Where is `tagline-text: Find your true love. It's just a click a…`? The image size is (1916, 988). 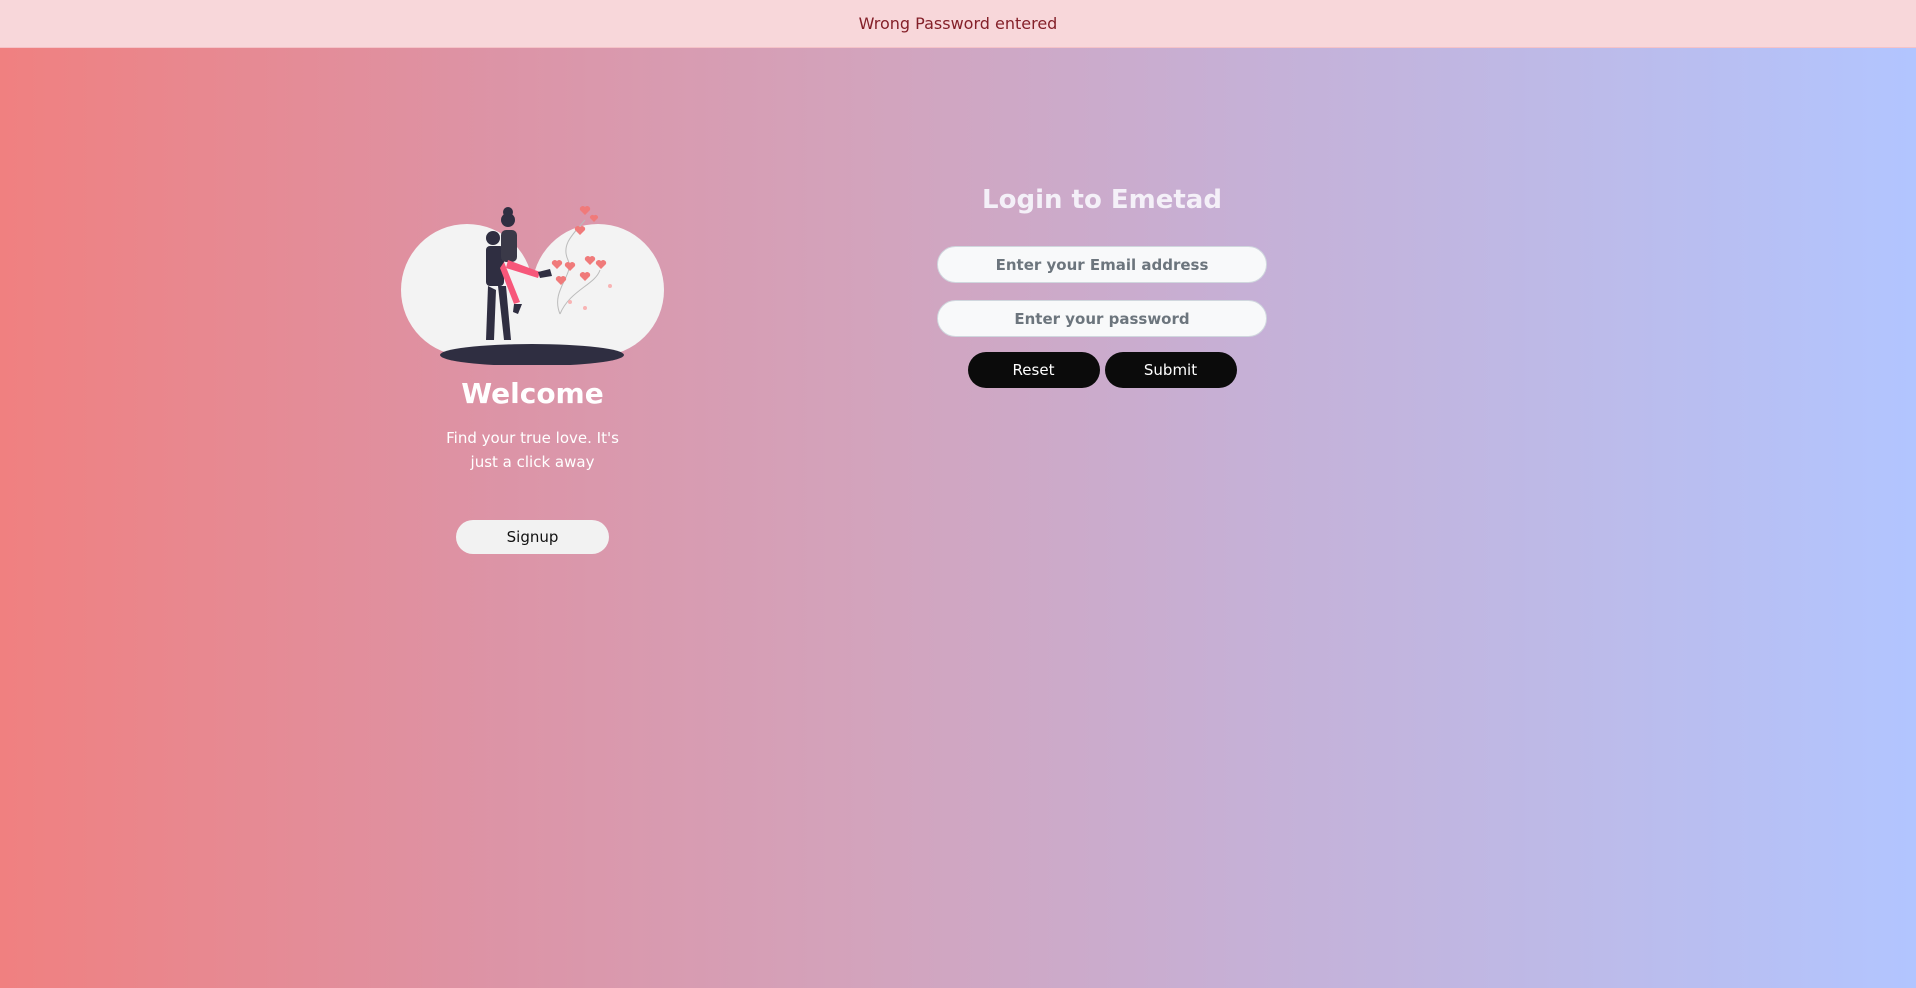 tagline-text: Find your true love. It's just a click a… is located at coordinates (532, 450).